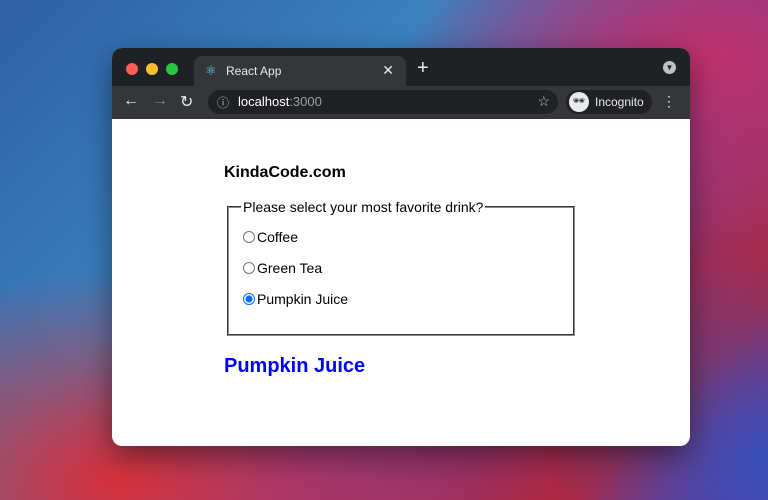  I want to click on url-text: localhost:3000, so click(280, 101).